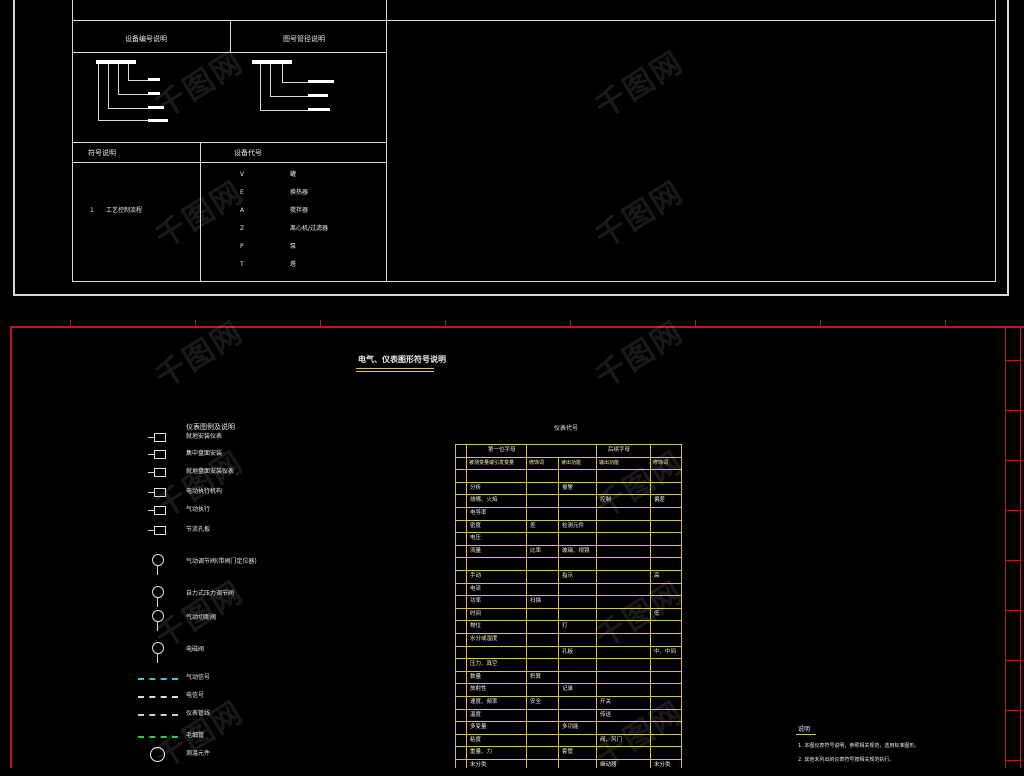  Describe the element at coordinates (665, 651) in the screenshot. I see `table-cell: 中、中间` at that location.